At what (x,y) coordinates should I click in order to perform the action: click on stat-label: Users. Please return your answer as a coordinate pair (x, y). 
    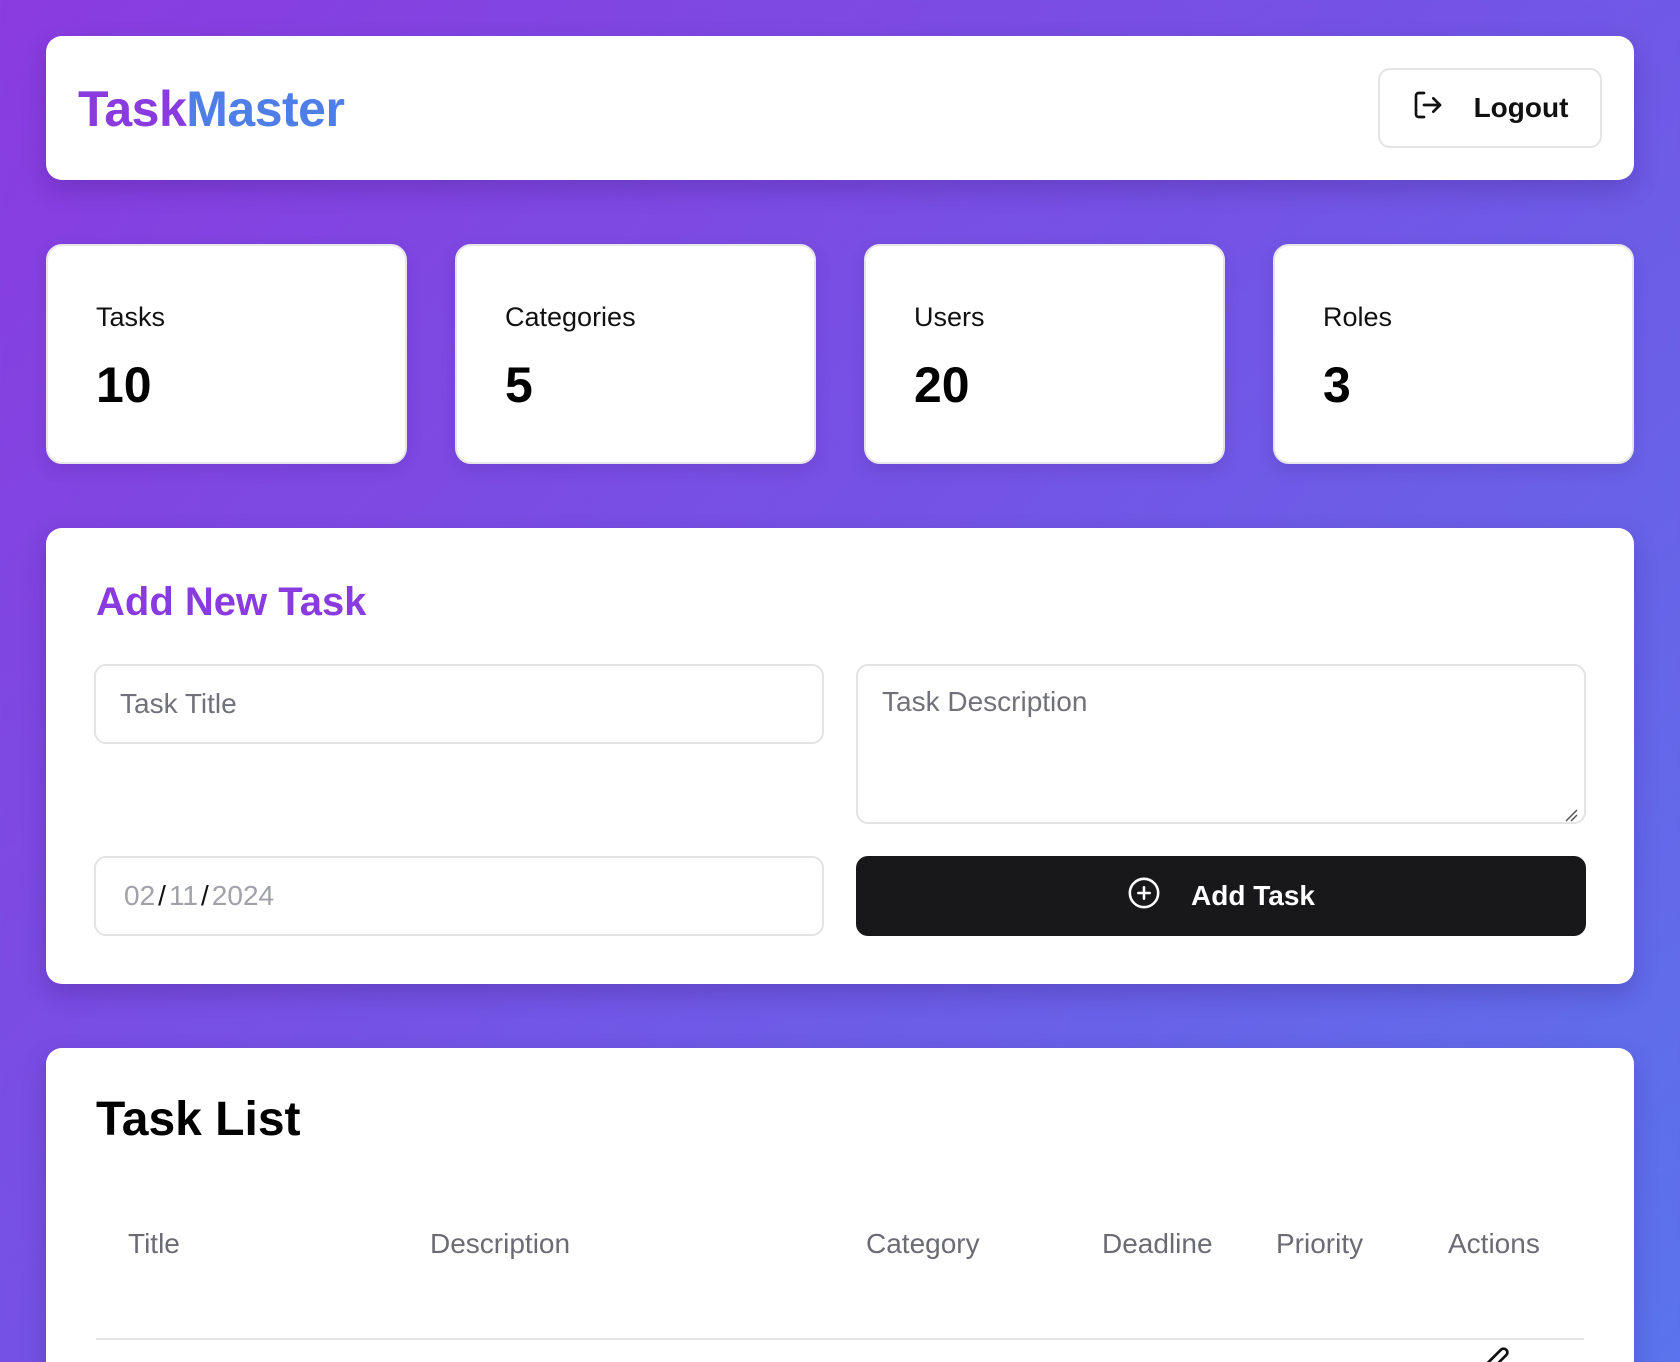
    Looking at the image, I should click on (949, 317).